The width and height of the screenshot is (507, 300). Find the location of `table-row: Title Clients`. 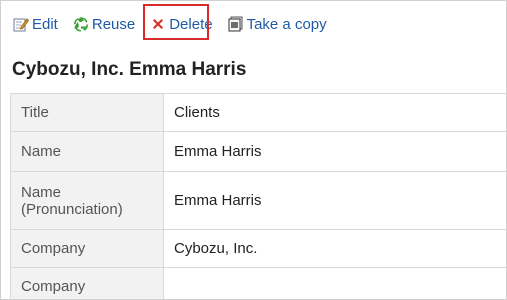

table-row: Title Clients is located at coordinates (258, 112).